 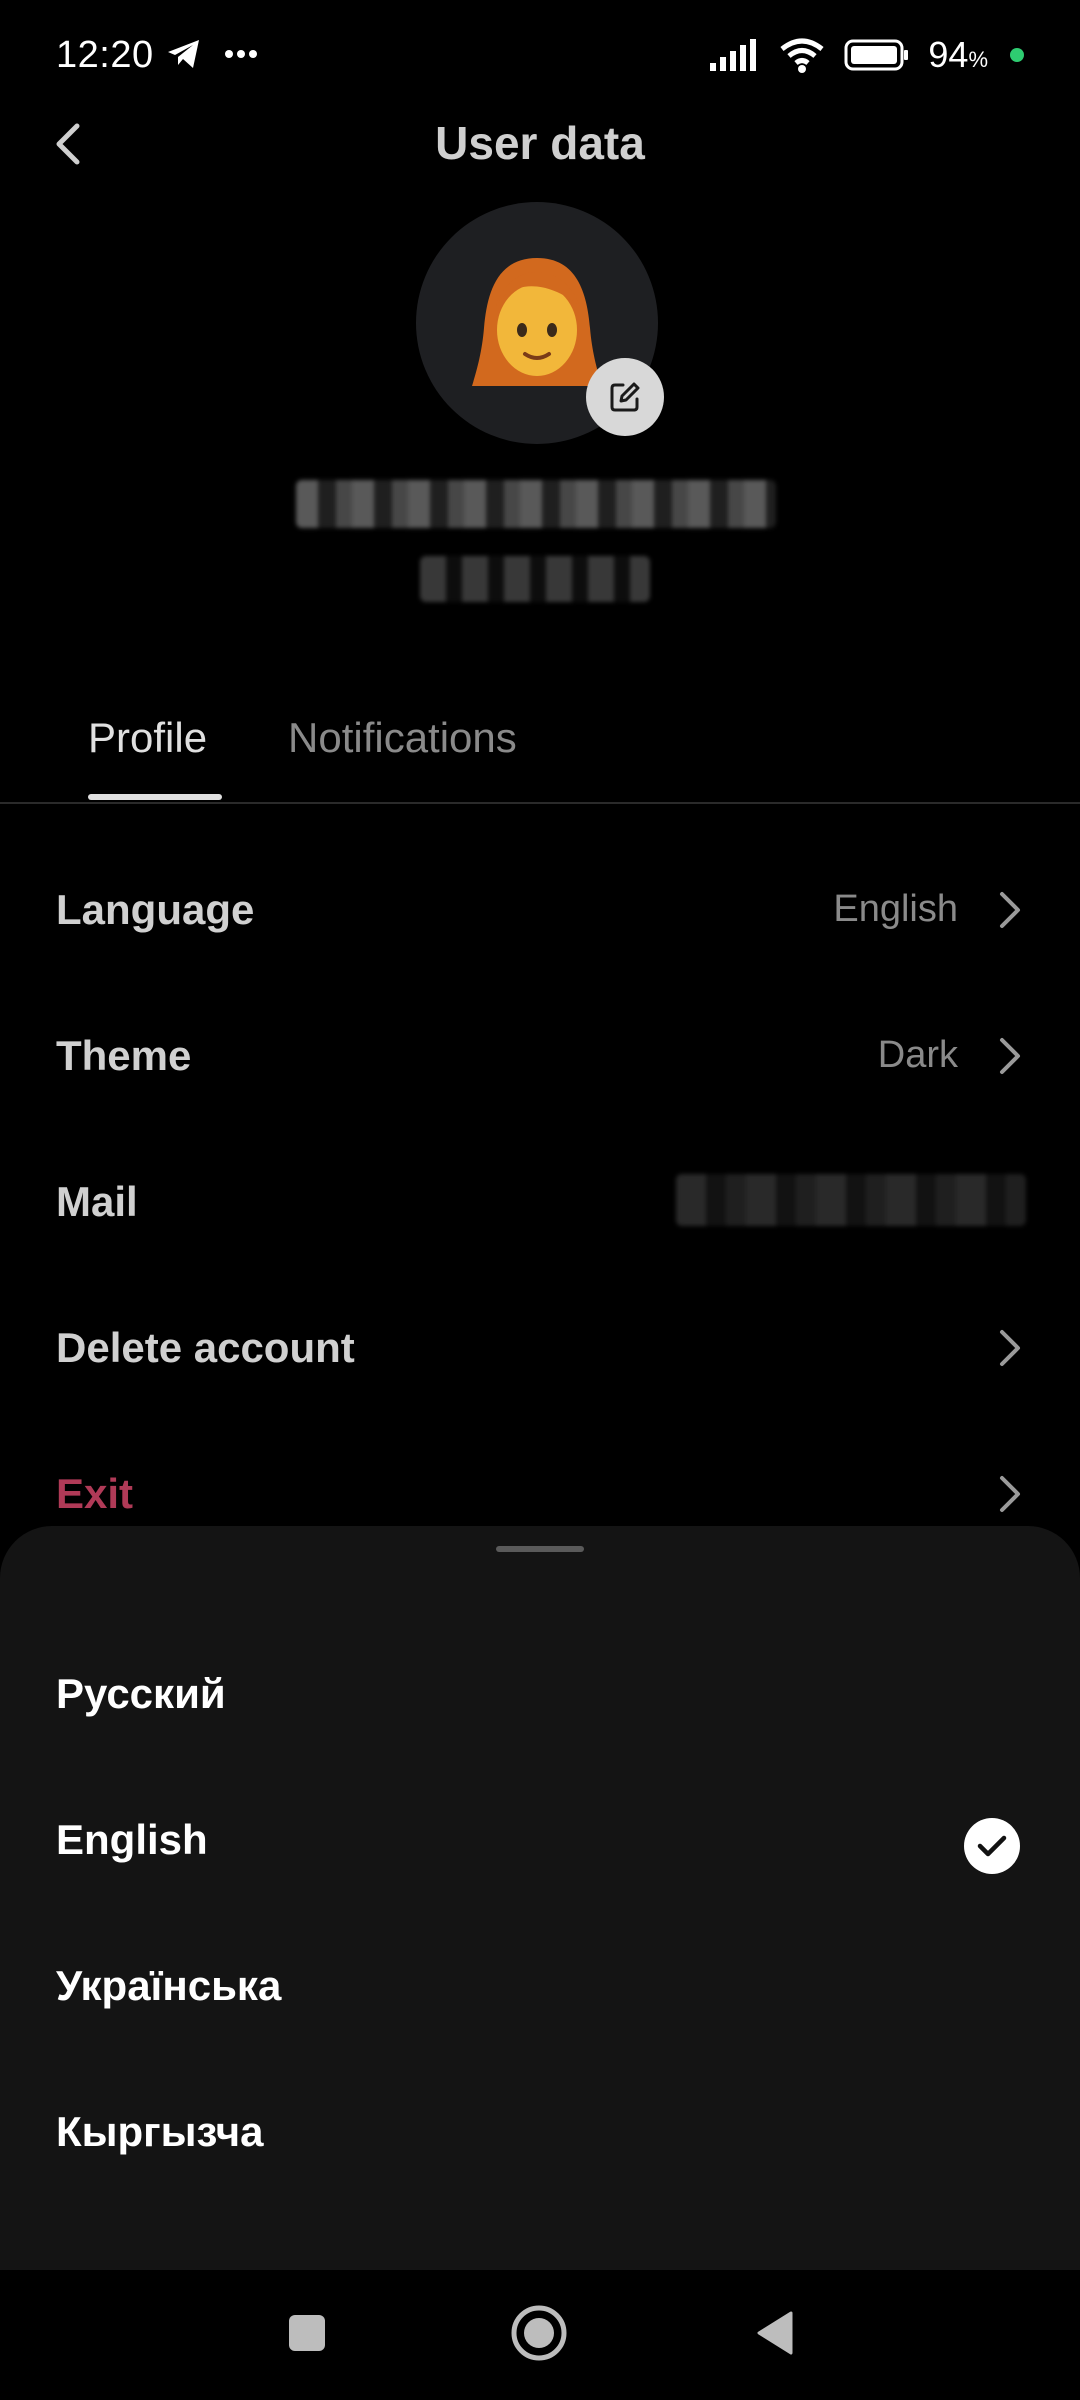 I want to click on user-id-redacted, so click(x=535, y=579).